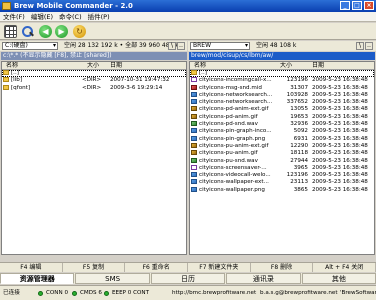 The width and height of the screenshot is (376, 300). Describe the element at coordinates (360, 46) in the screenshot. I see `right-root-button: \` at that location.